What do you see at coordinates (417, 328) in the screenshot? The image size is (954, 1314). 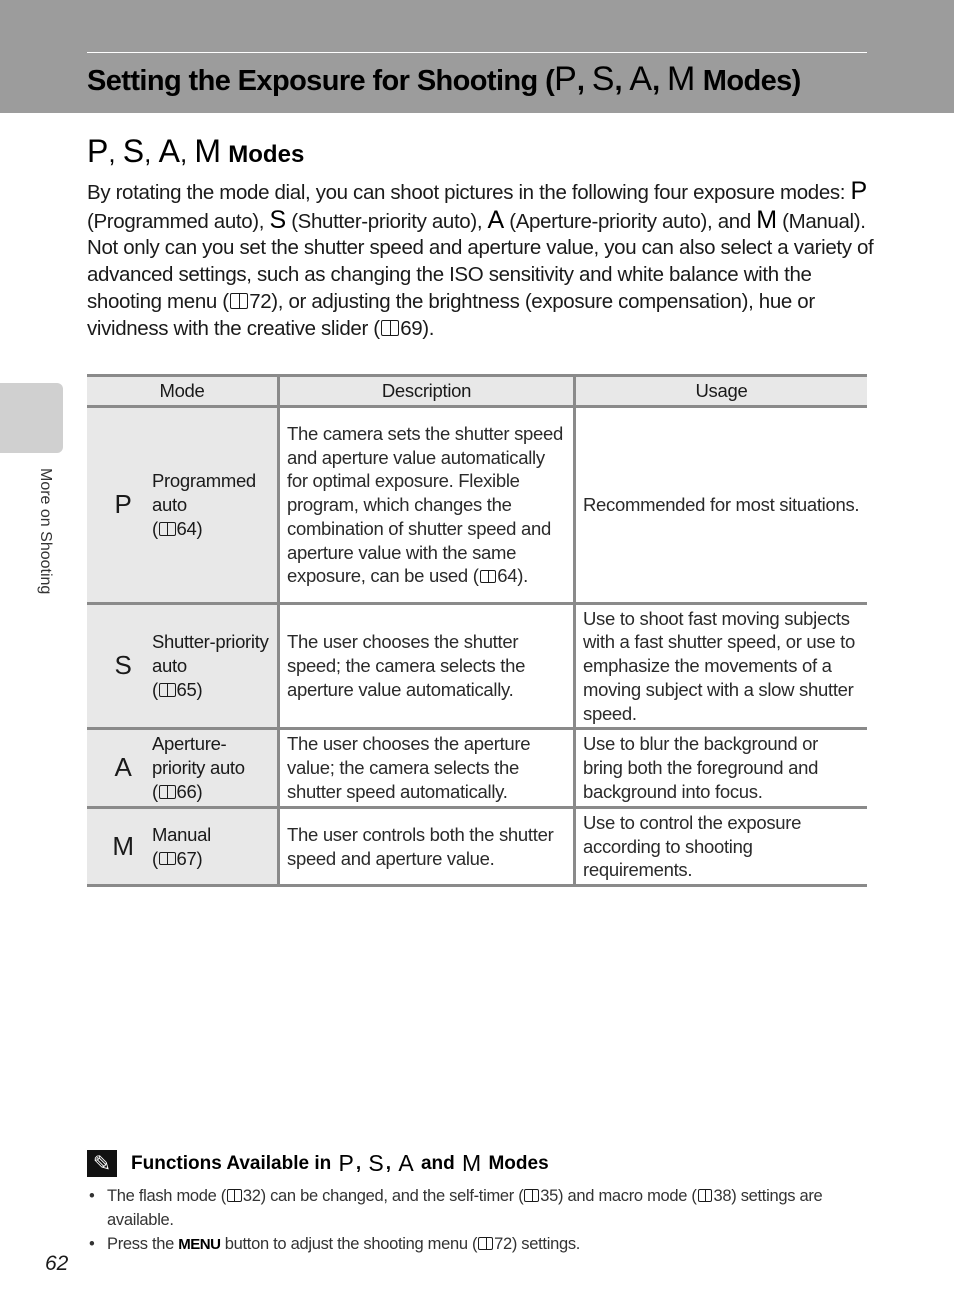 I see `page-reference-link: 69).` at bounding box center [417, 328].